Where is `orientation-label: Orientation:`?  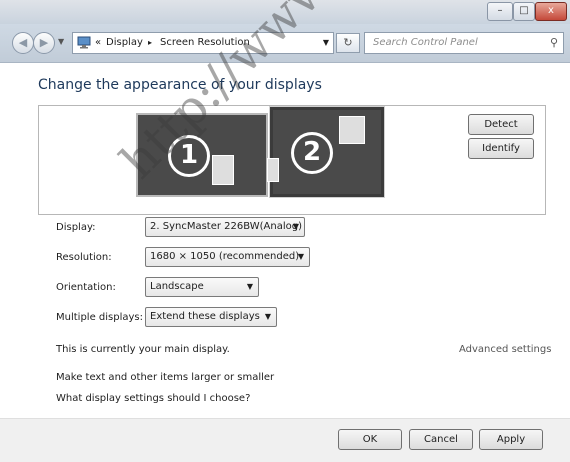 orientation-label: Orientation: is located at coordinates (86, 287).